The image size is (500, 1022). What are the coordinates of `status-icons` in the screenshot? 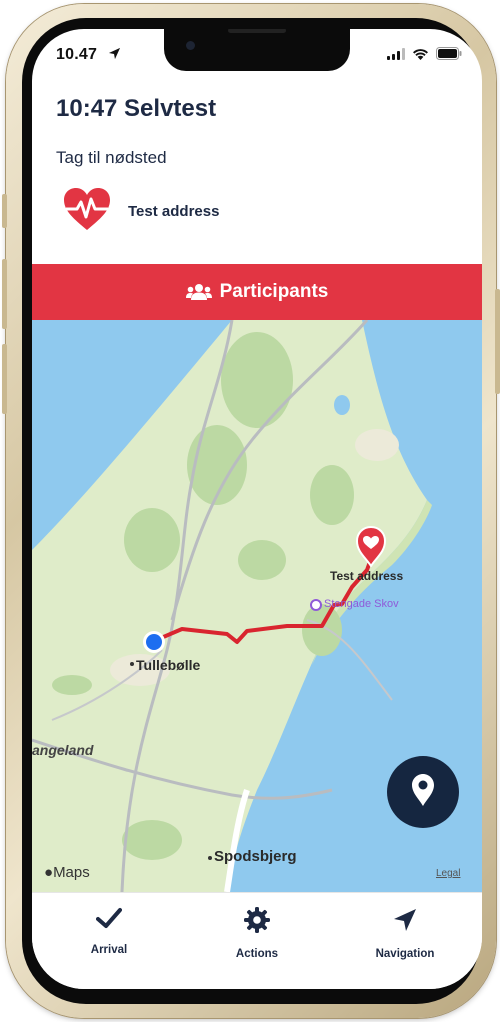 It's located at (424, 56).